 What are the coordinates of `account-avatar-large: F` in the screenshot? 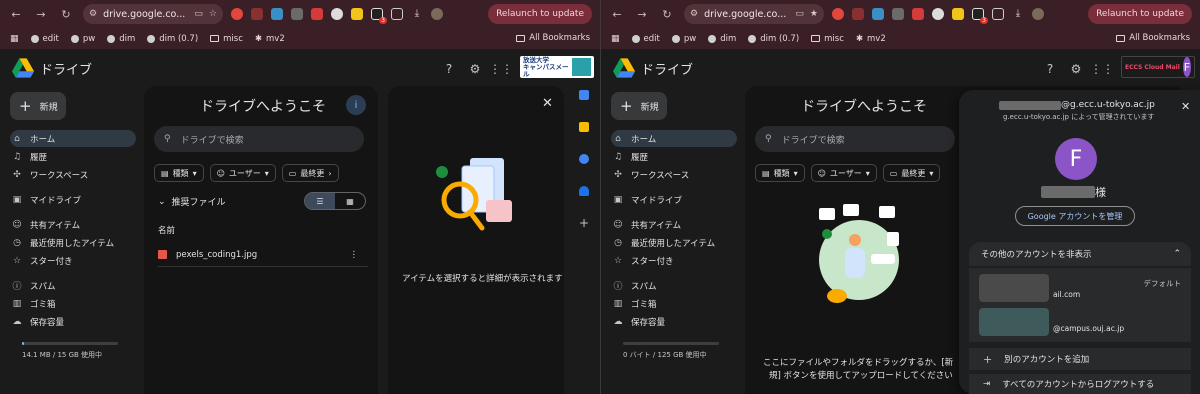 It's located at (1076, 159).